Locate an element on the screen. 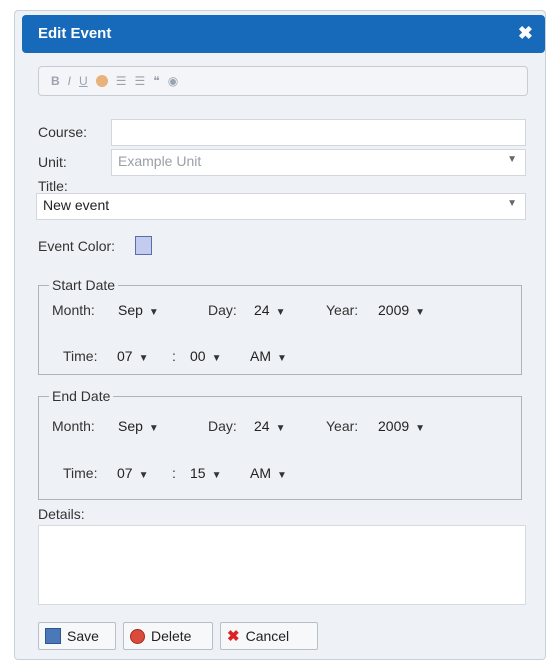  course-label: Course: is located at coordinates (63, 132).